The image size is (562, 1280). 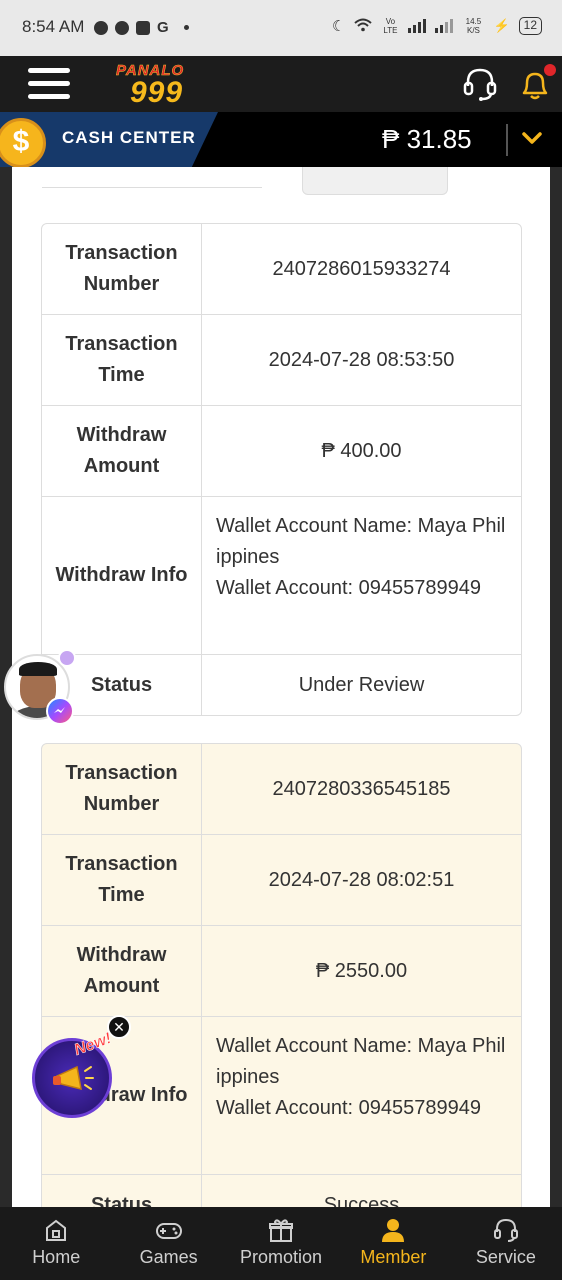 What do you see at coordinates (505, 1257) in the screenshot?
I see `nav-label: Service` at bounding box center [505, 1257].